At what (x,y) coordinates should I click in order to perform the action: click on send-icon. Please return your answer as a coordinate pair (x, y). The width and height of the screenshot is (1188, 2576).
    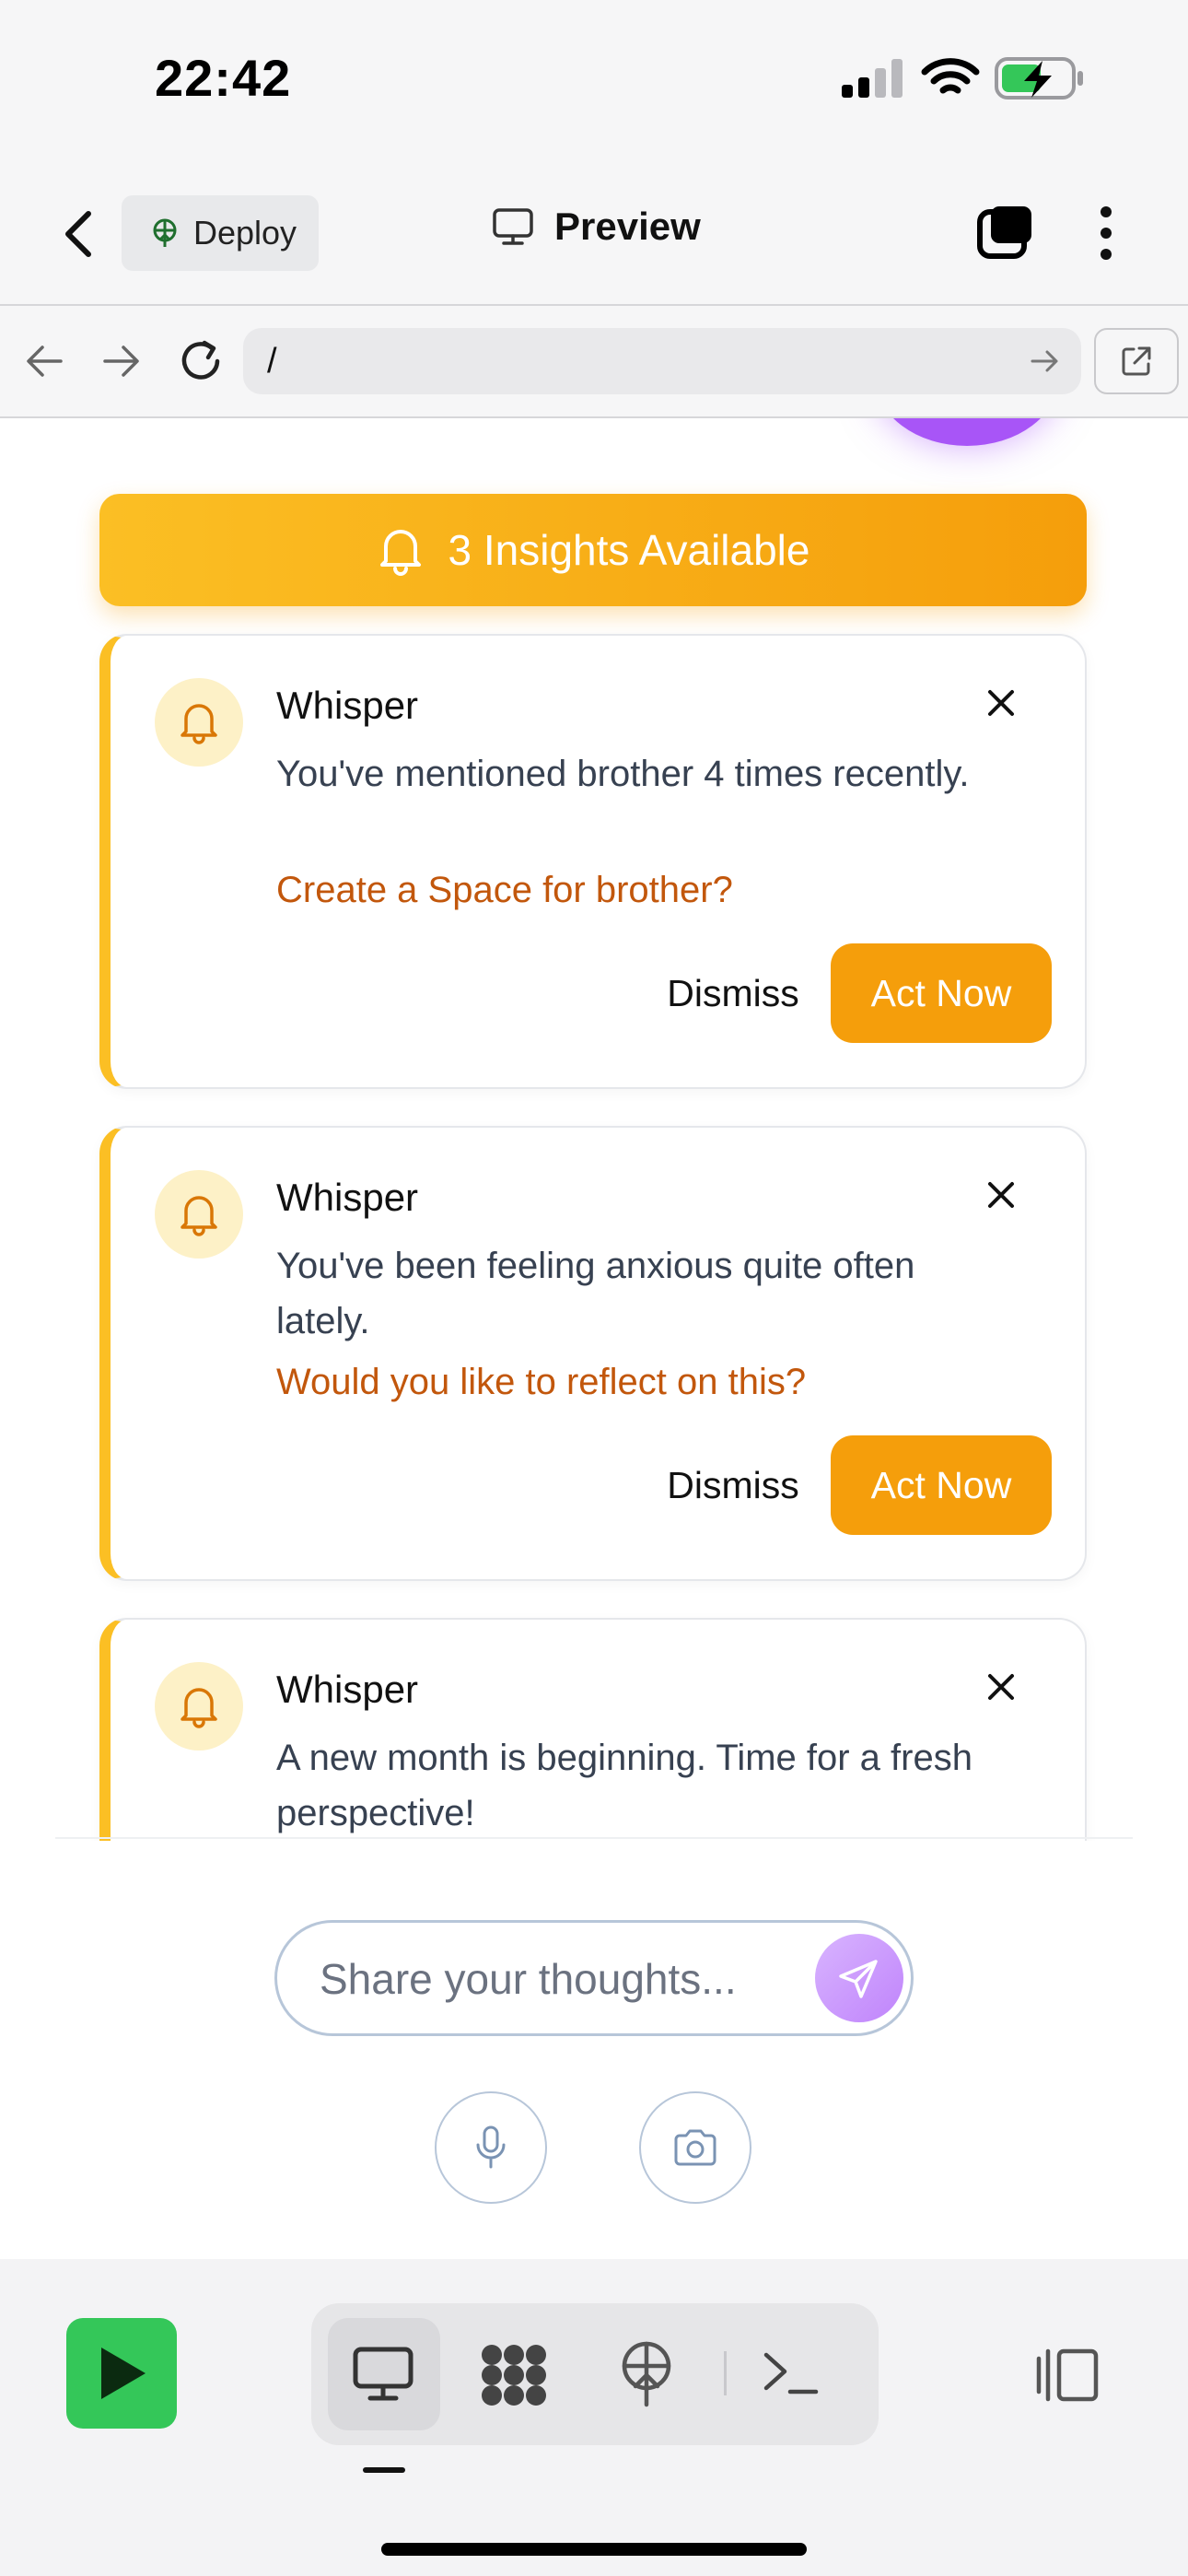
    Looking at the image, I should click on (858, 1979).